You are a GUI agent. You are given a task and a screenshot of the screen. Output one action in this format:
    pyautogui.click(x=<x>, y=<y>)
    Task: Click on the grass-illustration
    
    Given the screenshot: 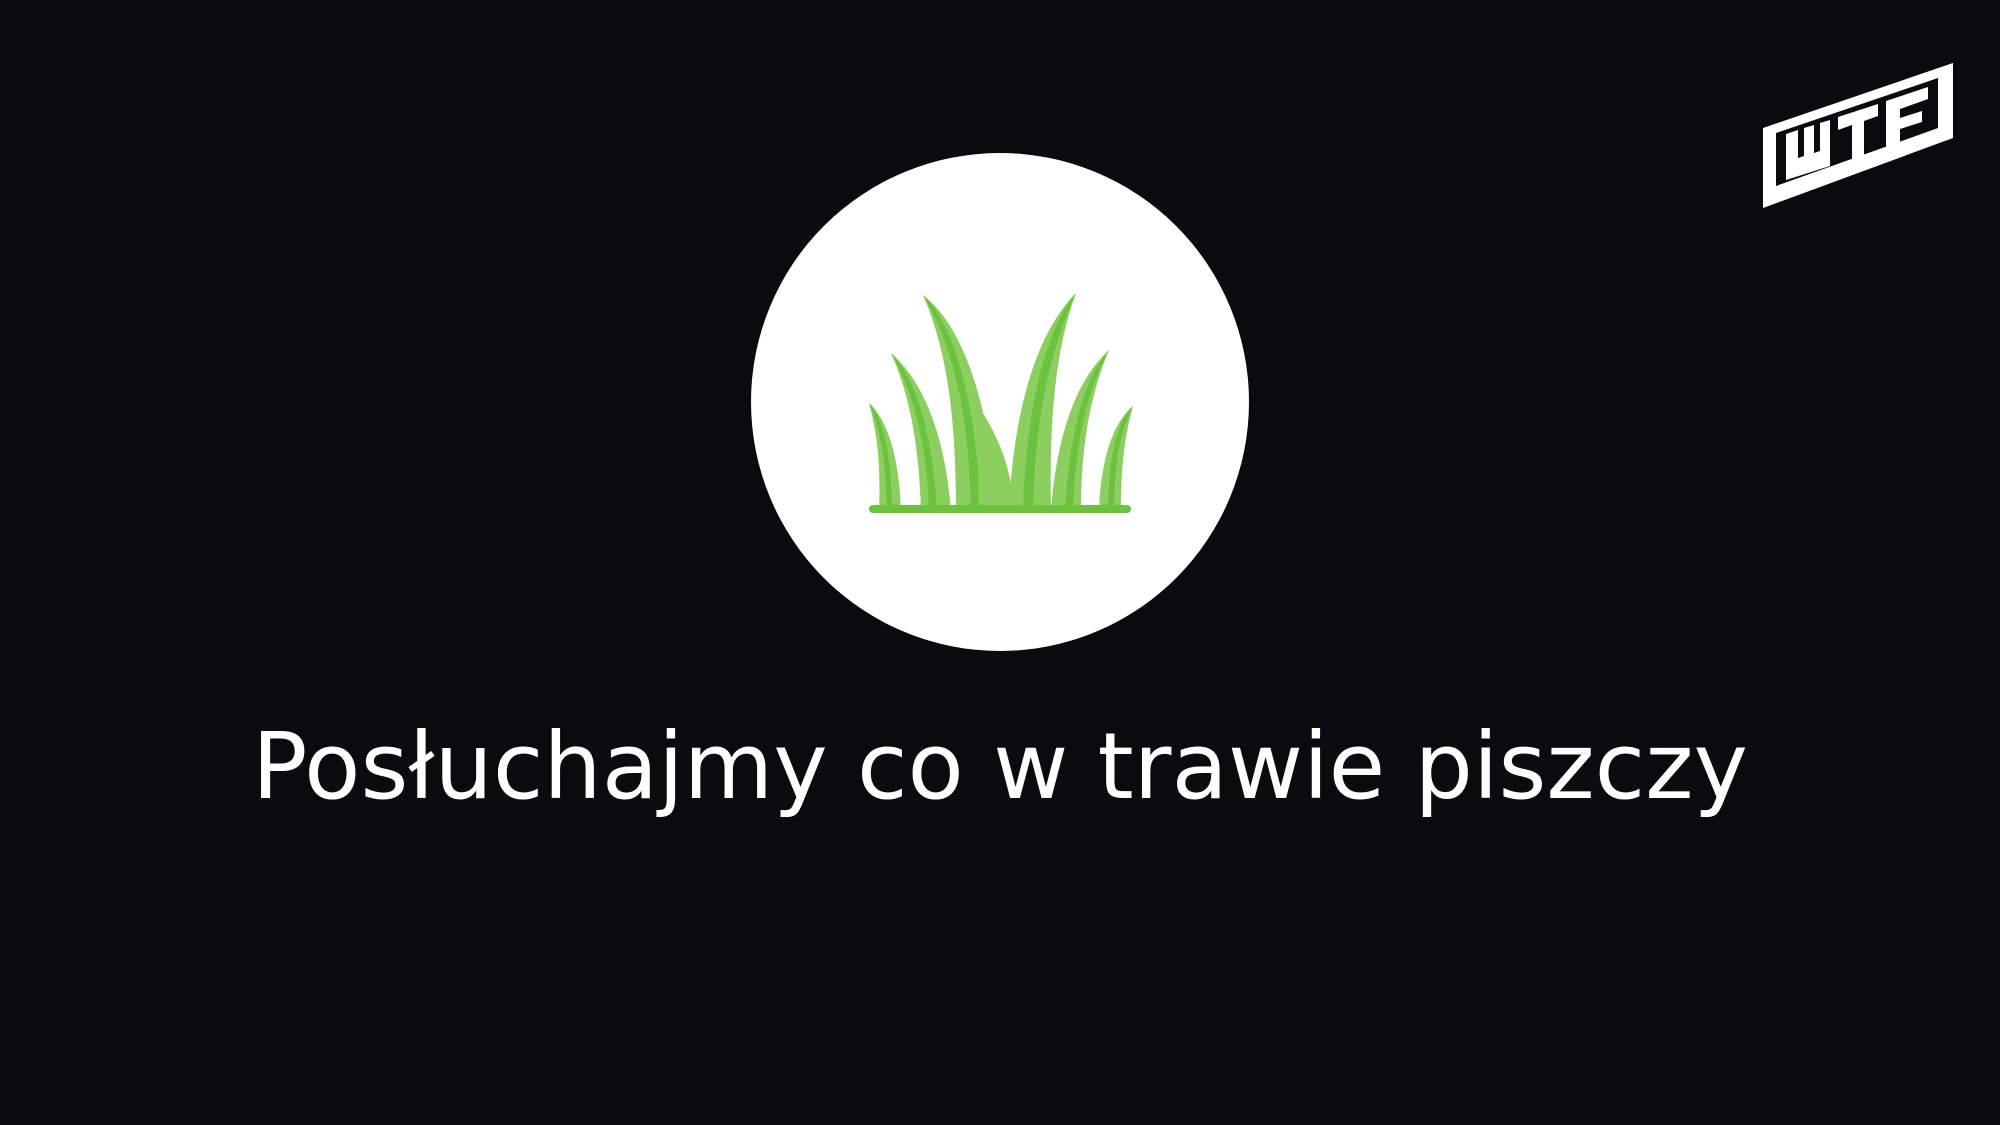 What is the action you would take?
    pyautogui.click(x=1000, y=402)
    